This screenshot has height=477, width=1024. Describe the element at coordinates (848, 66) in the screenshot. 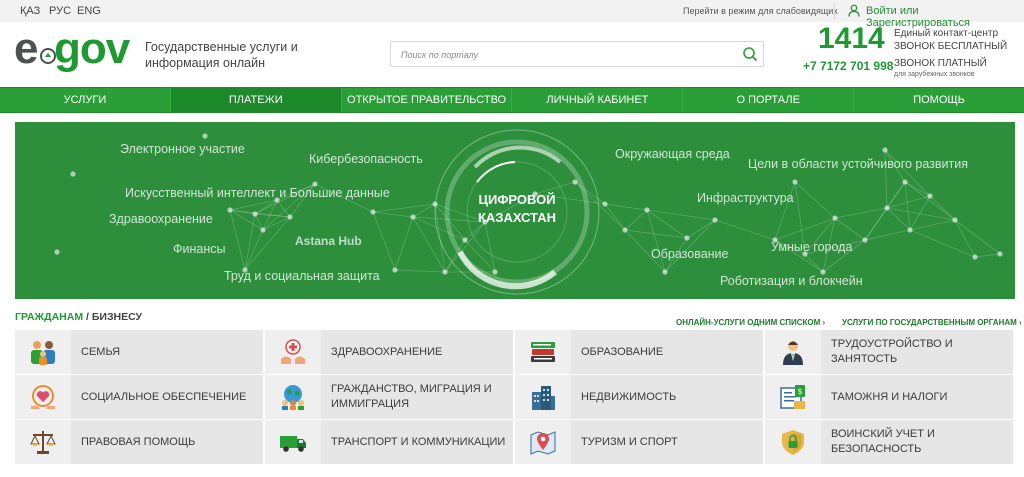

I see `paid-phone-number: +7 7172 701 998` at that location.